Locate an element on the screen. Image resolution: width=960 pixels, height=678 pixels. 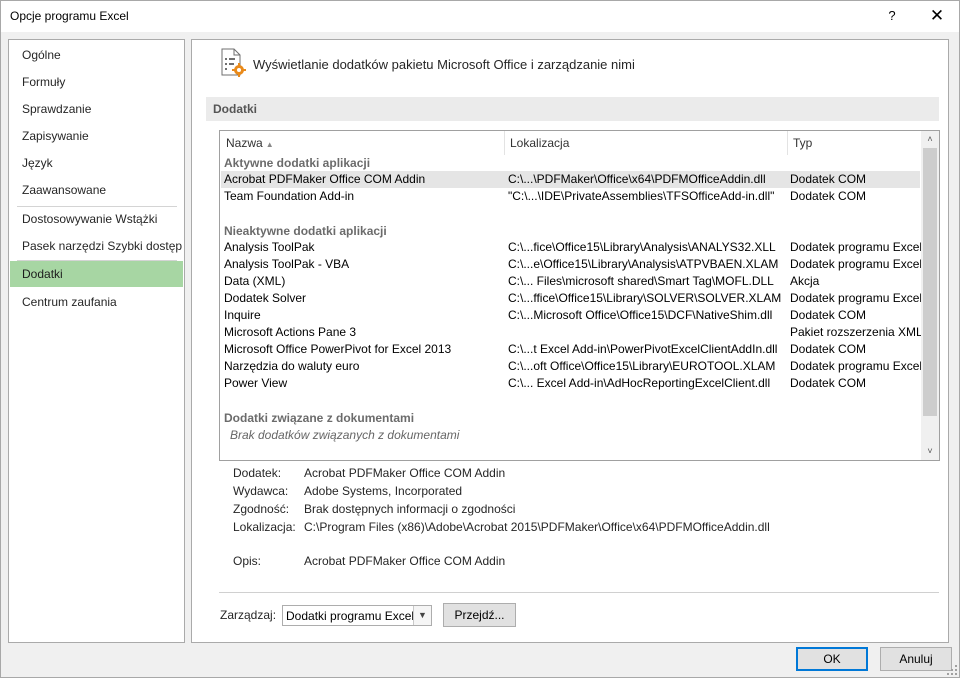
detail-label: Opis: is located at coordinates (247, 561).